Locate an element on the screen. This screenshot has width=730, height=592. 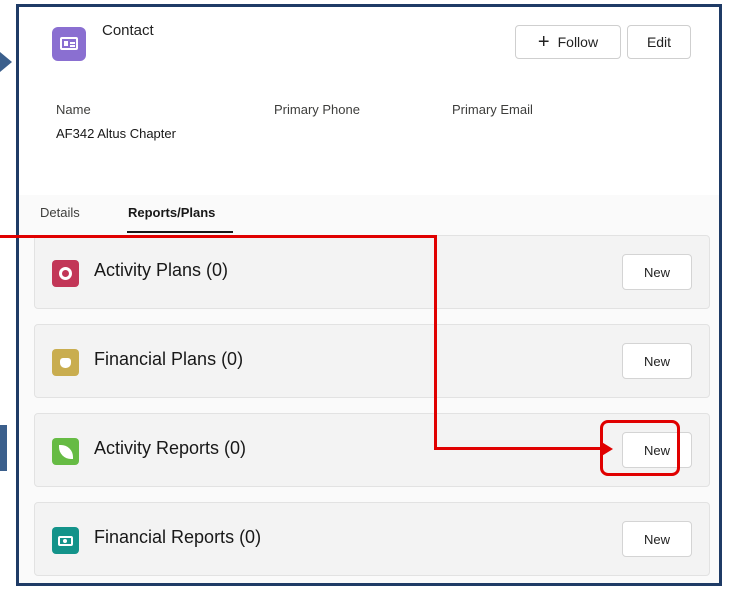
new-financial-report-button: New is located at coordinates (657, 539).